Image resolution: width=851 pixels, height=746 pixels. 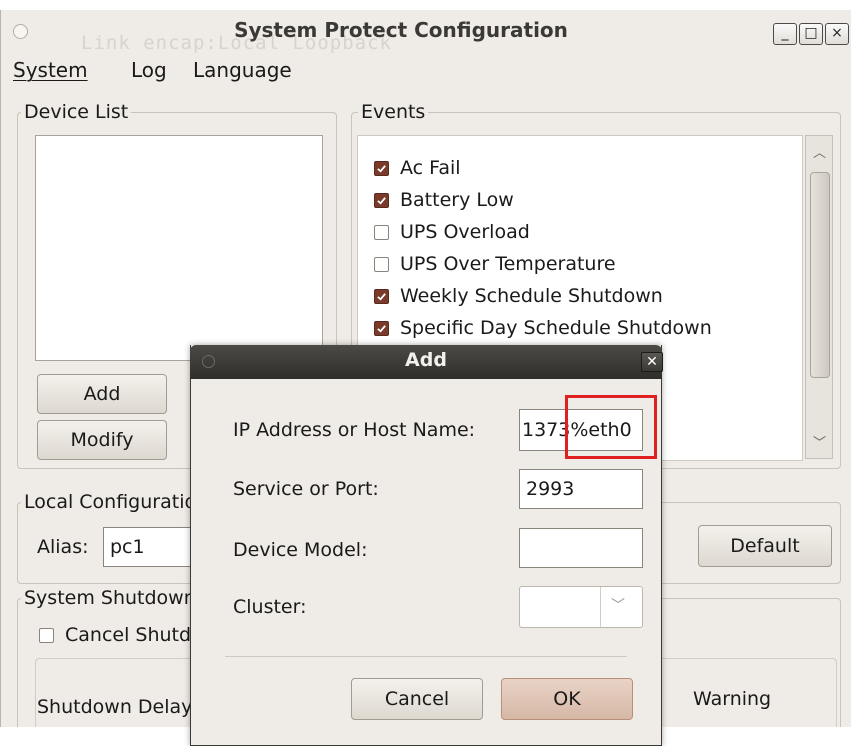 What do you see at coordinates (732, 699) in the screenshot?
I see `warning-label: Warning` at bounding box center [732, 699].